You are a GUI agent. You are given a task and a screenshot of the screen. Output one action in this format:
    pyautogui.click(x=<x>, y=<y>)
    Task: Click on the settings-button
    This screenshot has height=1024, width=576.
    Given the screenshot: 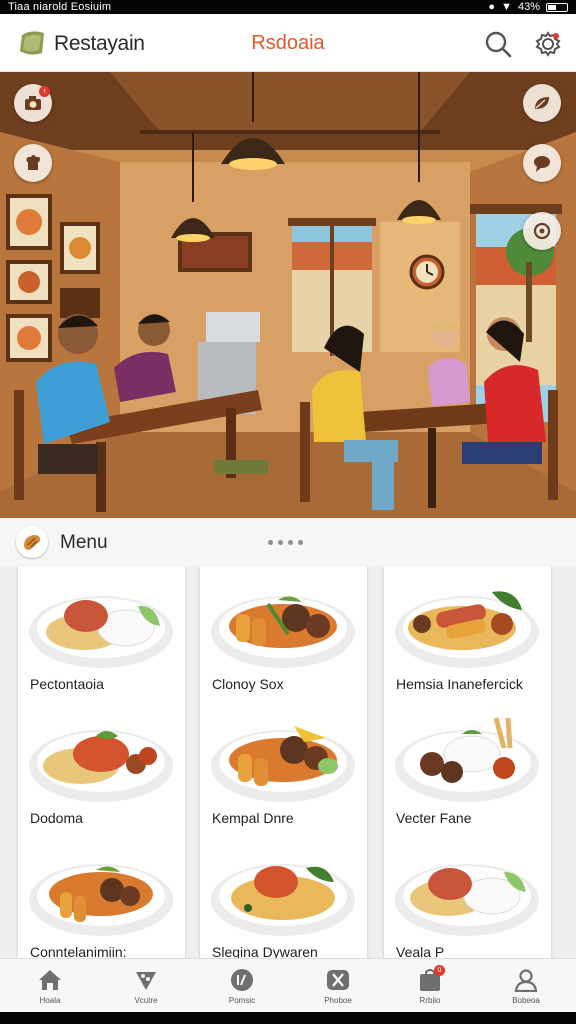 What is the action you would take?
    pyautogui.click(x=548, y=44)
    